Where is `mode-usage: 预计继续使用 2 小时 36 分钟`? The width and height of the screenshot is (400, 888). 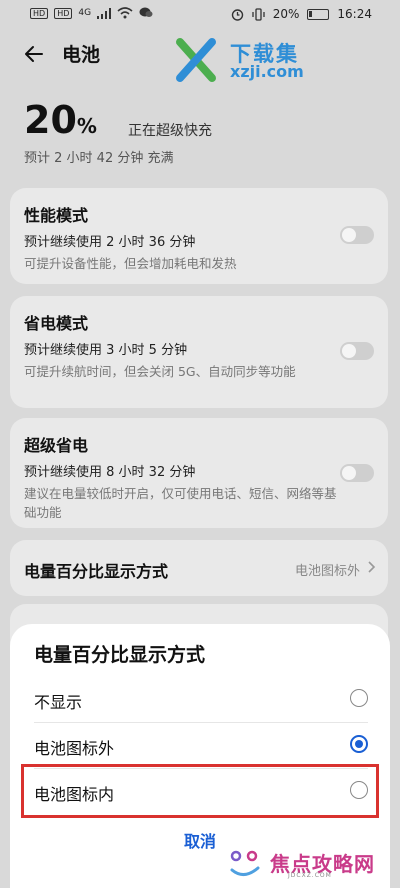
mode-usage: 预计继续使用 2 小时 36 分钟 is located at coordinates (110, 242).